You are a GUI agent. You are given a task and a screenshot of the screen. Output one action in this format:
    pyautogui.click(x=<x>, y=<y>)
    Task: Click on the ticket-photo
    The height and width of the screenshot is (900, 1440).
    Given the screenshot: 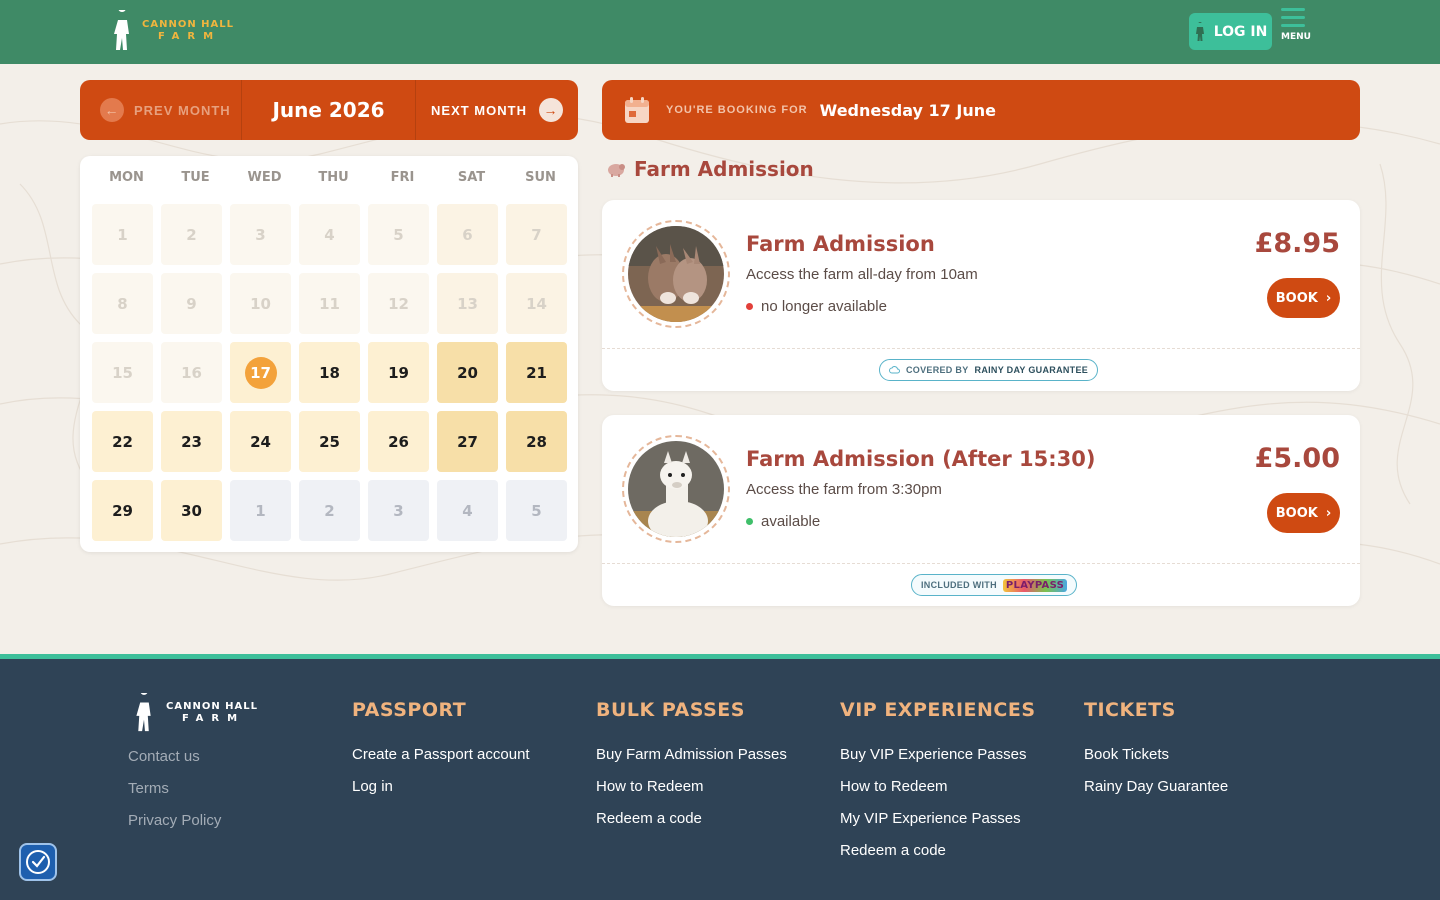 What is the action you would take?
    pyautogui.click(x=676, y=274)
    